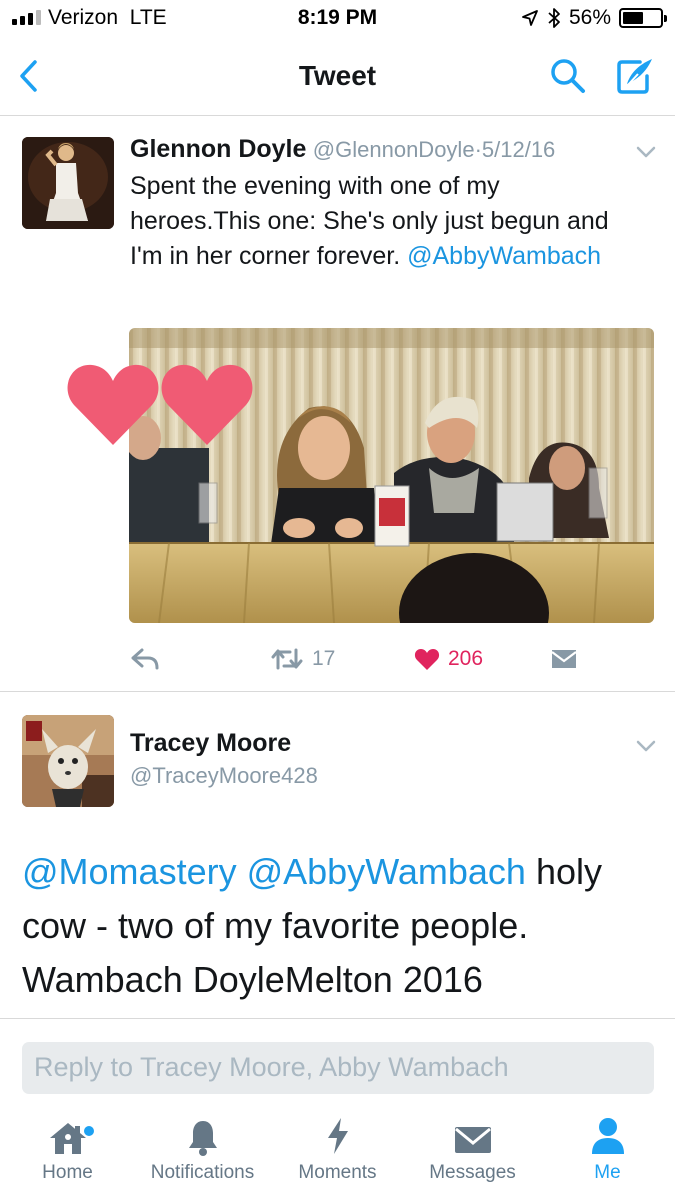 The width and height of the screenshot is (675, 1200). I want to click on author-handle: @GlennonDoyle, so click(394, 149).